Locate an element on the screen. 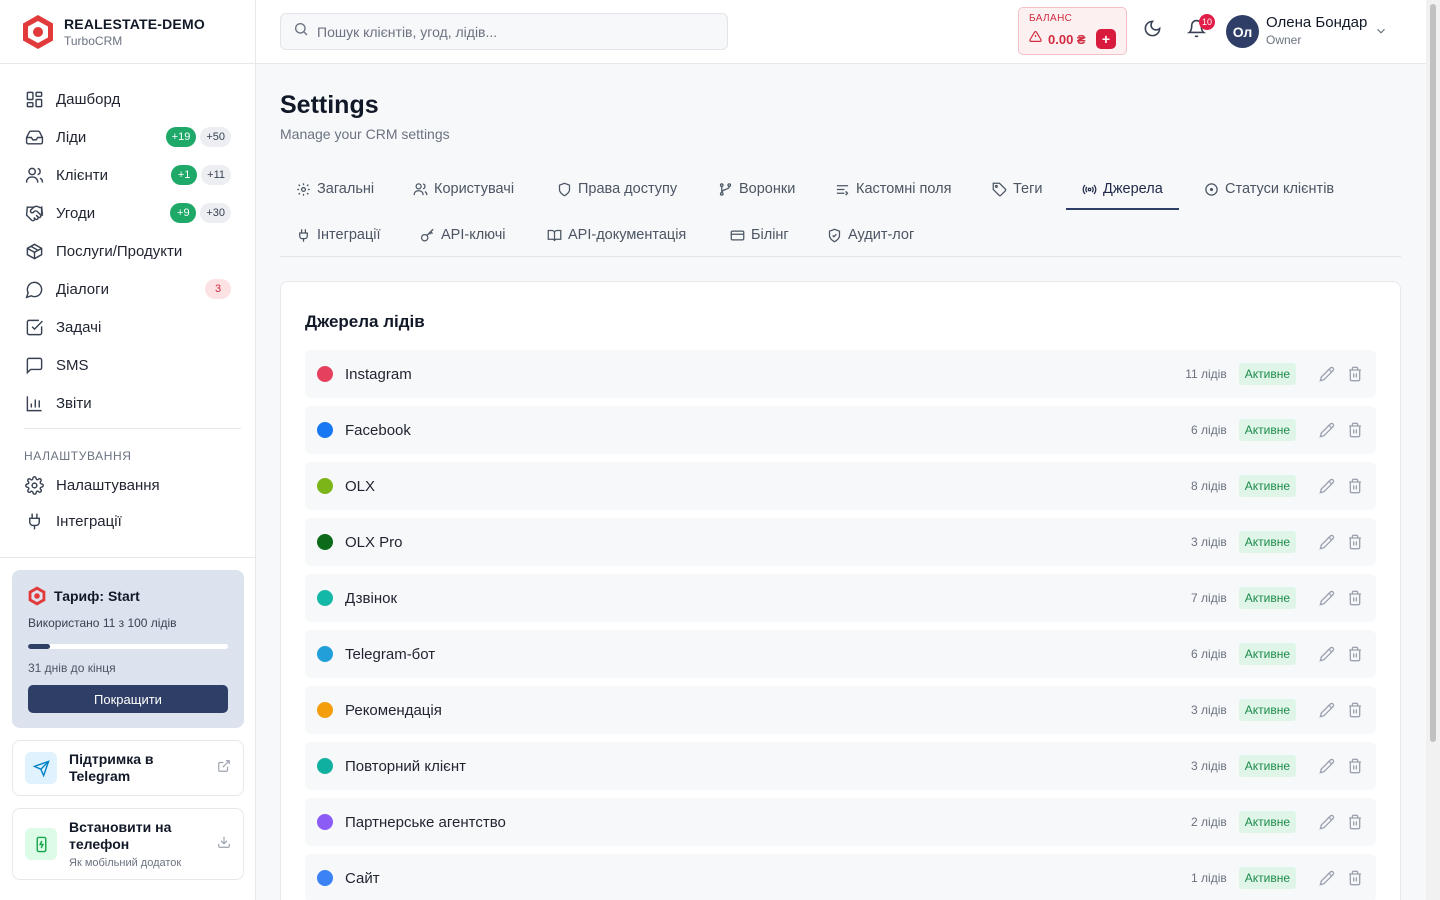 This screenshot has height=900, width=1440. tab-api-docs: API-документація is located at coordinates (616, 235).